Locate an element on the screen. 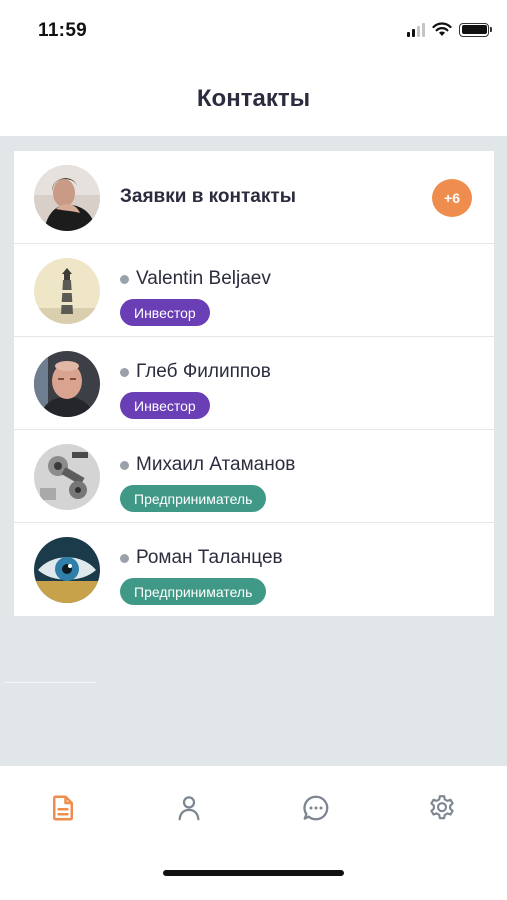 The image size is (507, 900). machinery-avatar-image is located at coordinates (67, 477).